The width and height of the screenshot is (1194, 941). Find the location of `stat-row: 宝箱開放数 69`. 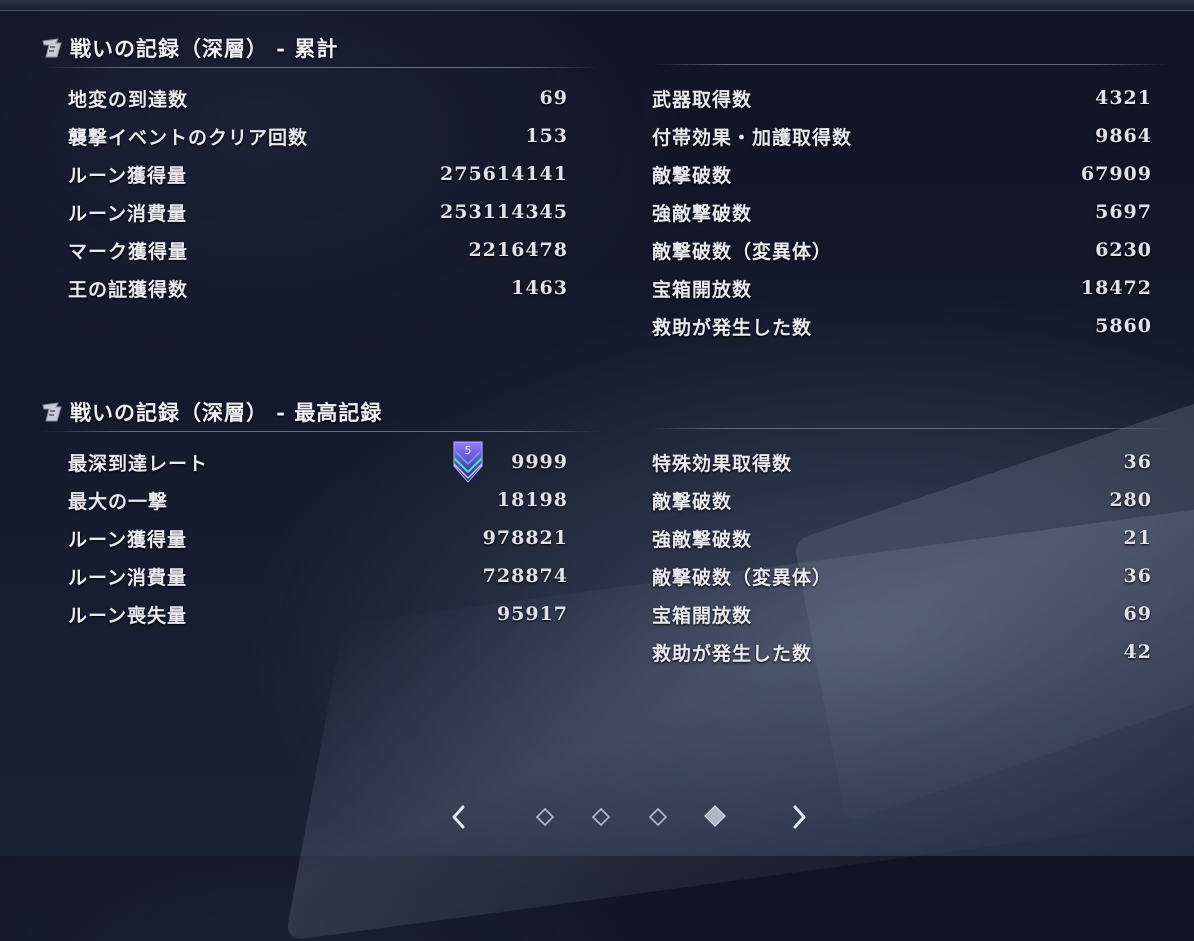

stat-row: 宝箱開放数 69 is located at coordinates (902, 614).